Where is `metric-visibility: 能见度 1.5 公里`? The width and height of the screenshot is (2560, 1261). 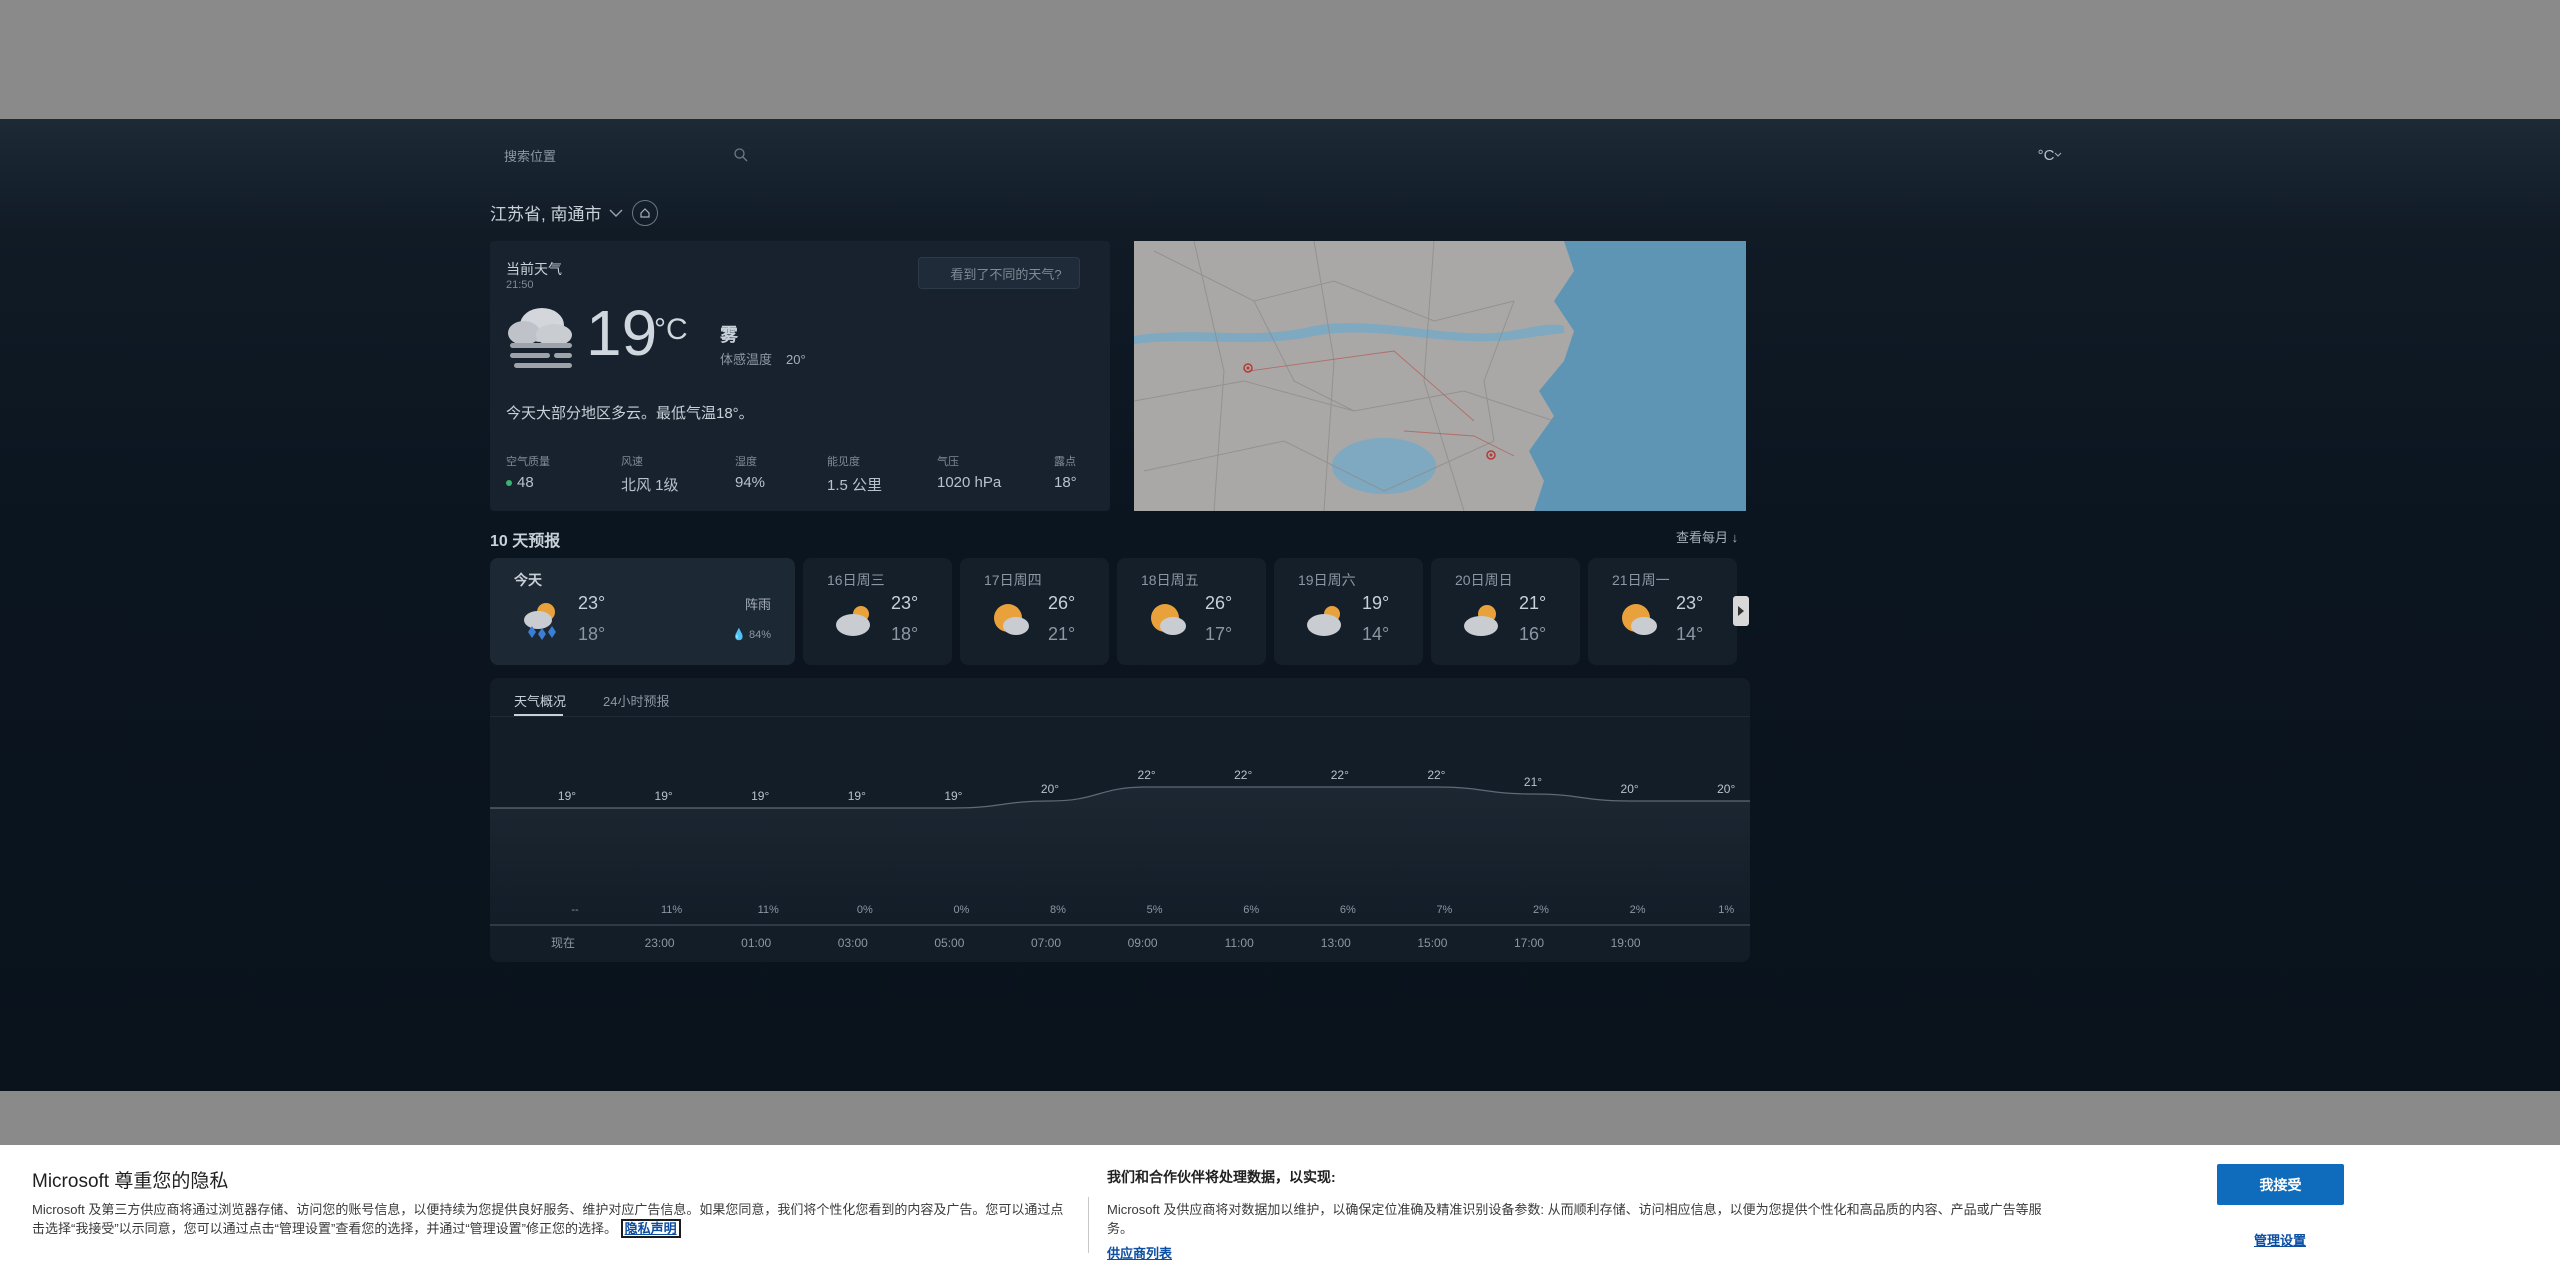 metric-visibility: 能见度 1.5 公里 is located at coordinates (854, 474).